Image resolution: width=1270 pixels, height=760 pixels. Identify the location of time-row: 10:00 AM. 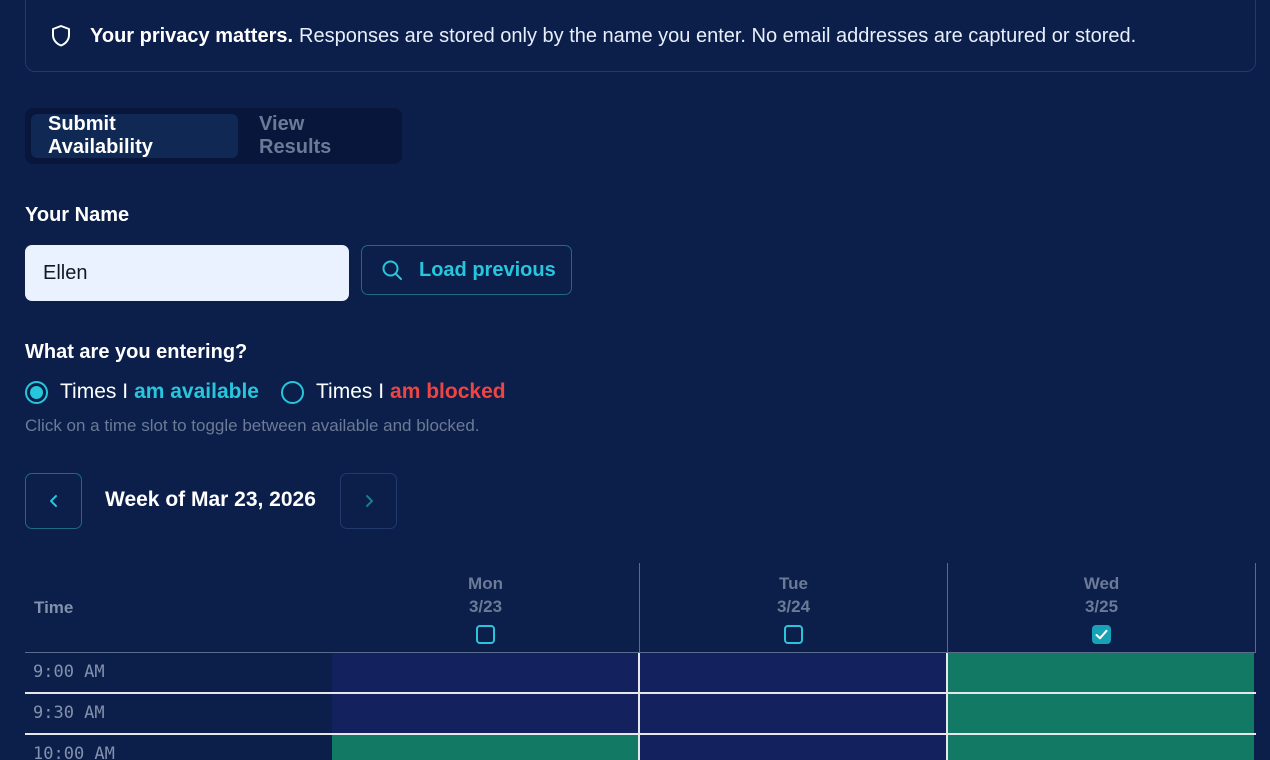
(640, 747).